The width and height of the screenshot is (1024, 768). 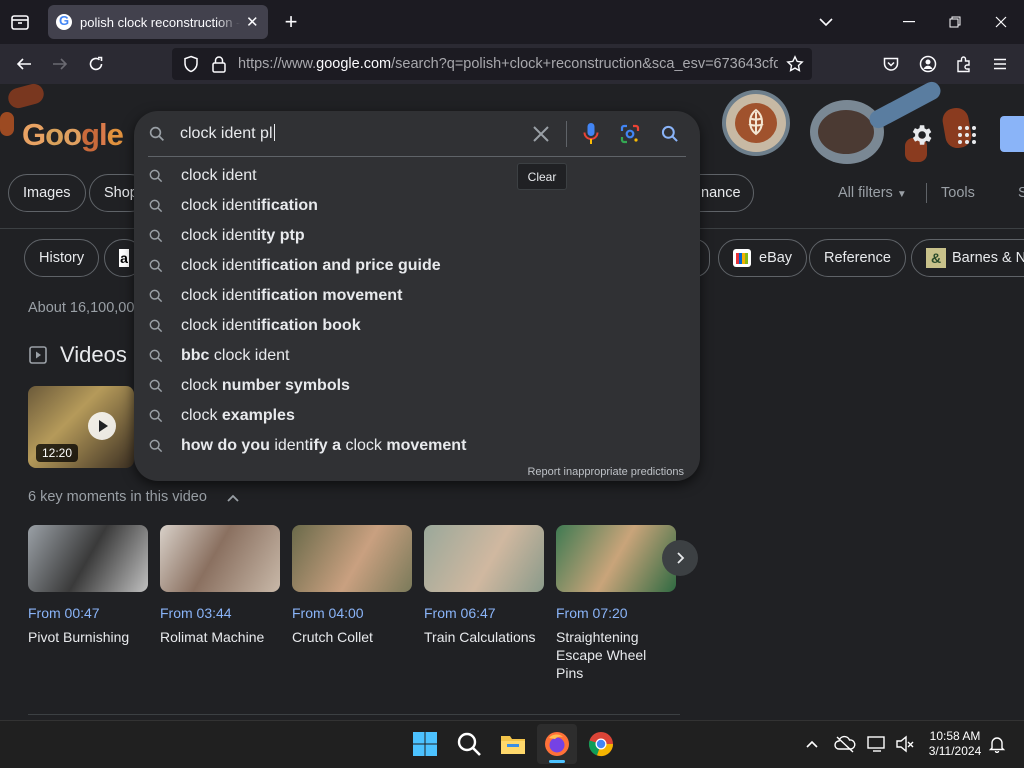 What do you see at coordinates (222, 637) in the screenshot?
I see `moment-title: Rolimat Machine` at bounding box center [222, 637].